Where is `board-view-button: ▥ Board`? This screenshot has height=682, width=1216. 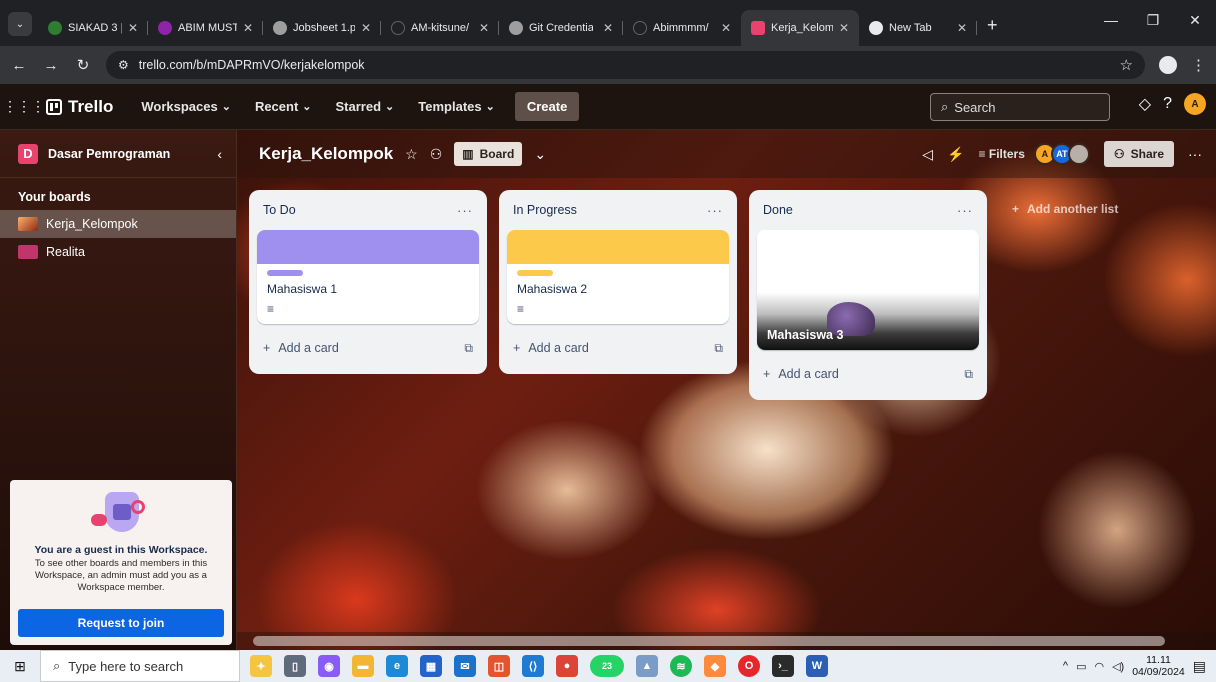 board-view-button: ▥ Board is located at coordinates (488, 154).